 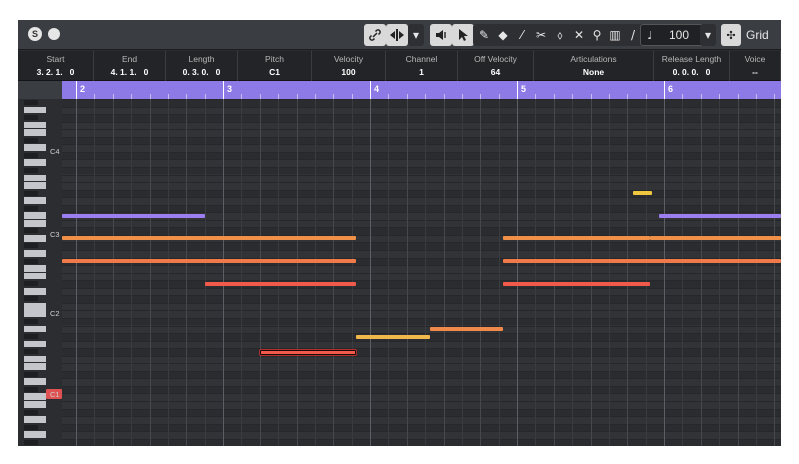 I want to click on info-value: None, so click(x=593, y=72).